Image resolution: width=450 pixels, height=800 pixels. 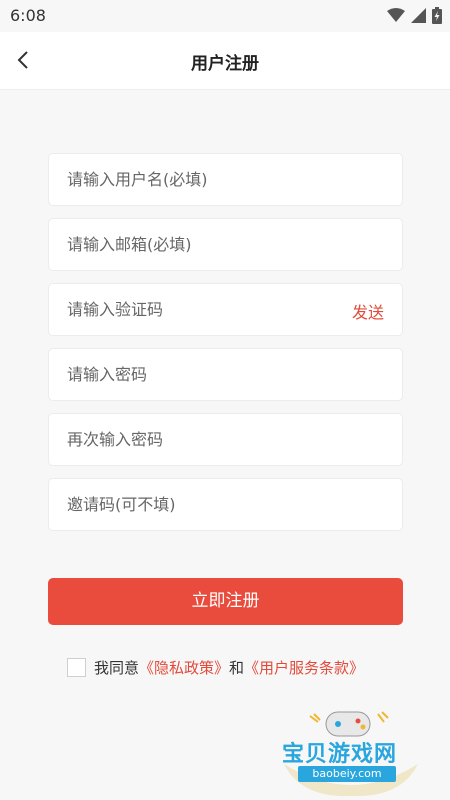 I want to click on privacy-policy-link: 《隐私政策》, so click(x=184, y=667).